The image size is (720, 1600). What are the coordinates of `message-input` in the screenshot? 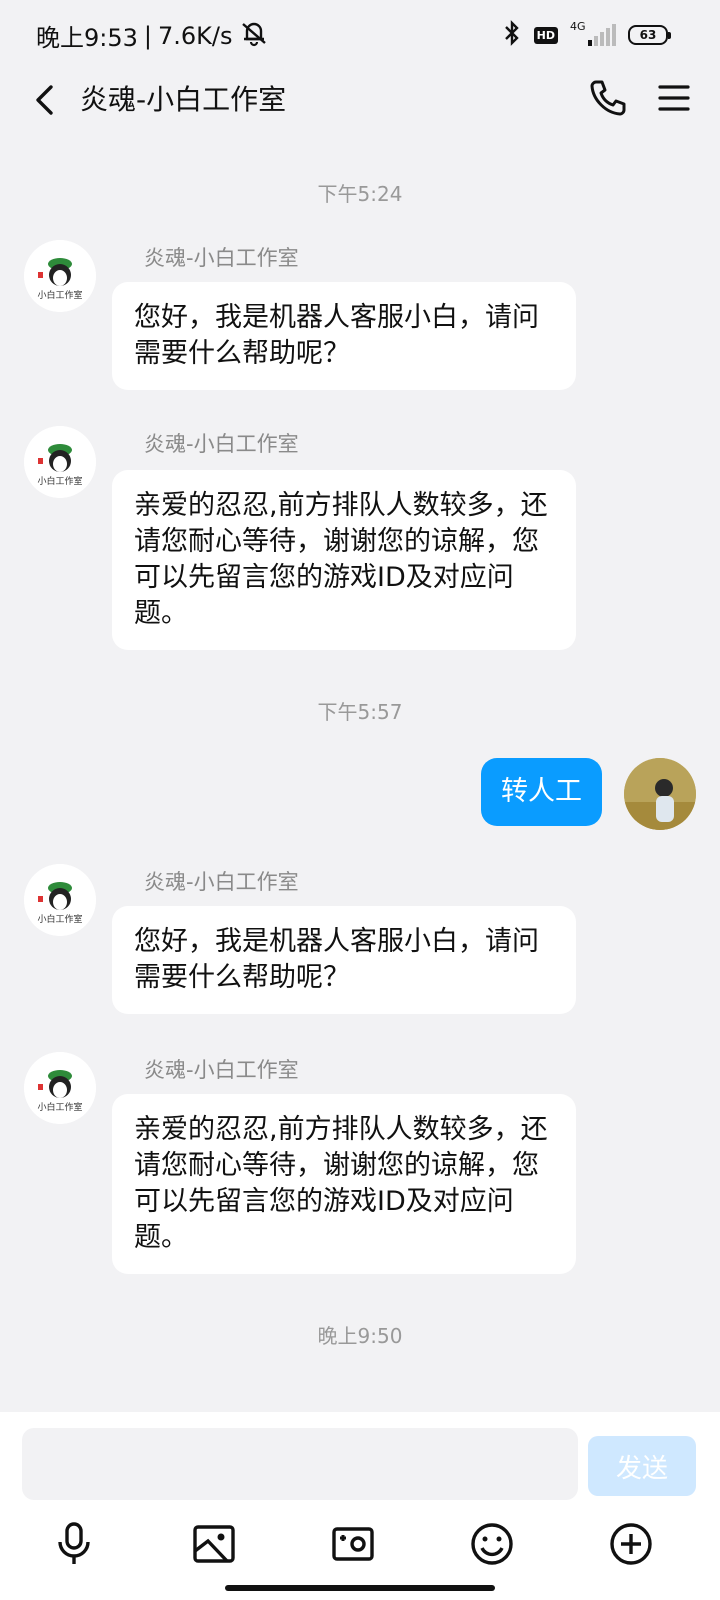 It's located at (300, 1464).